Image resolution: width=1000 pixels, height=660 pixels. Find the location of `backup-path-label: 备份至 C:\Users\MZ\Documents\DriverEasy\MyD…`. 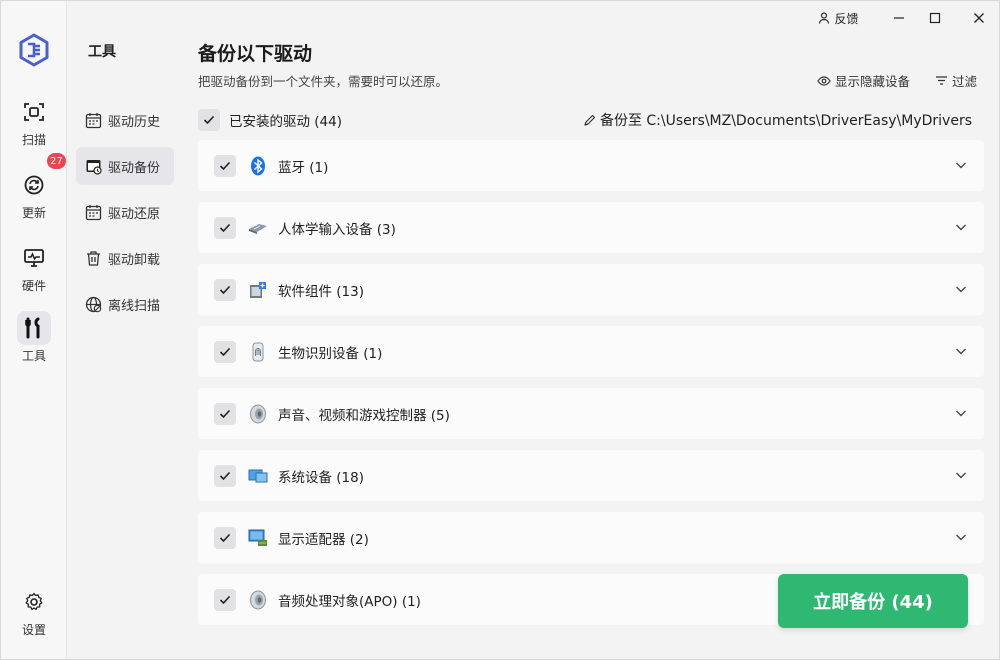

backup-path-label: 备份至 C:\Users\MZ\Documents\DriverEasy\MyD… is located at coordinates (785, 121).